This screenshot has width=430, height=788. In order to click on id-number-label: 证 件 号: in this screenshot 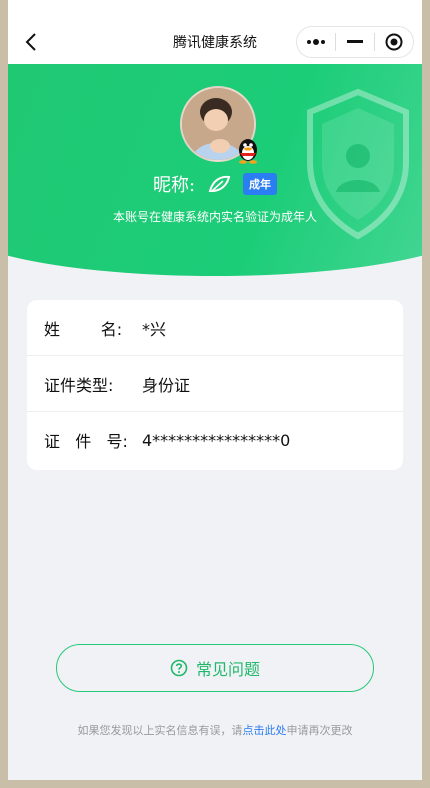, I will do `click(86, 441)`.